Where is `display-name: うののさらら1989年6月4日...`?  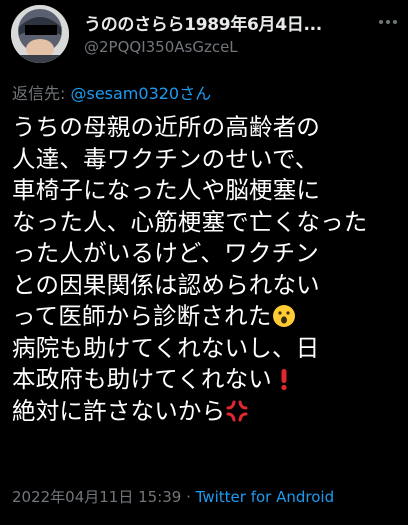 display-name: うののさらら1989年6月4日... is located at coordinates (219, 22).